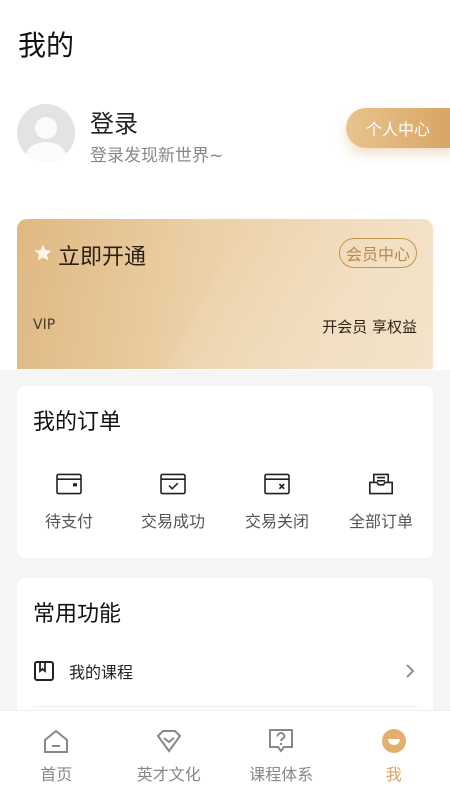  What do you see at coordinates (380, 521) in the screenshot?
I see `order-label: 全部订单` at bounding box center [380, 521].